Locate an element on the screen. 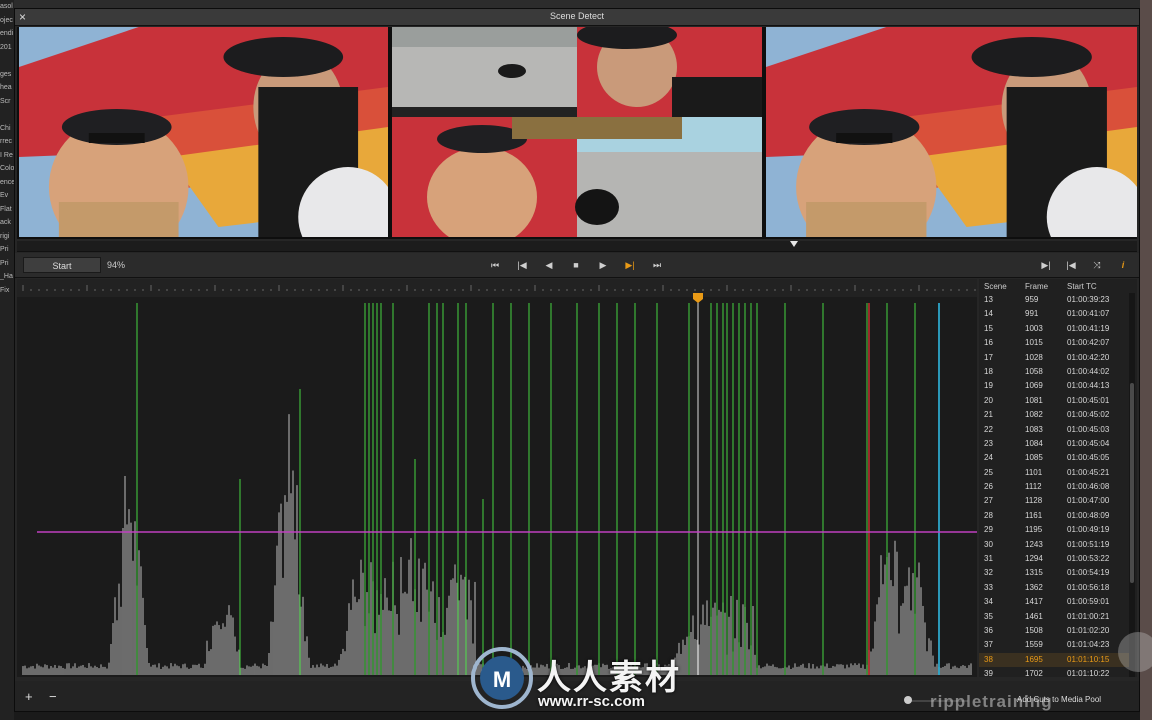 This screenshot has height=720, width=1152. scene-row-scene: 31 is located at coordinates (988, 559).